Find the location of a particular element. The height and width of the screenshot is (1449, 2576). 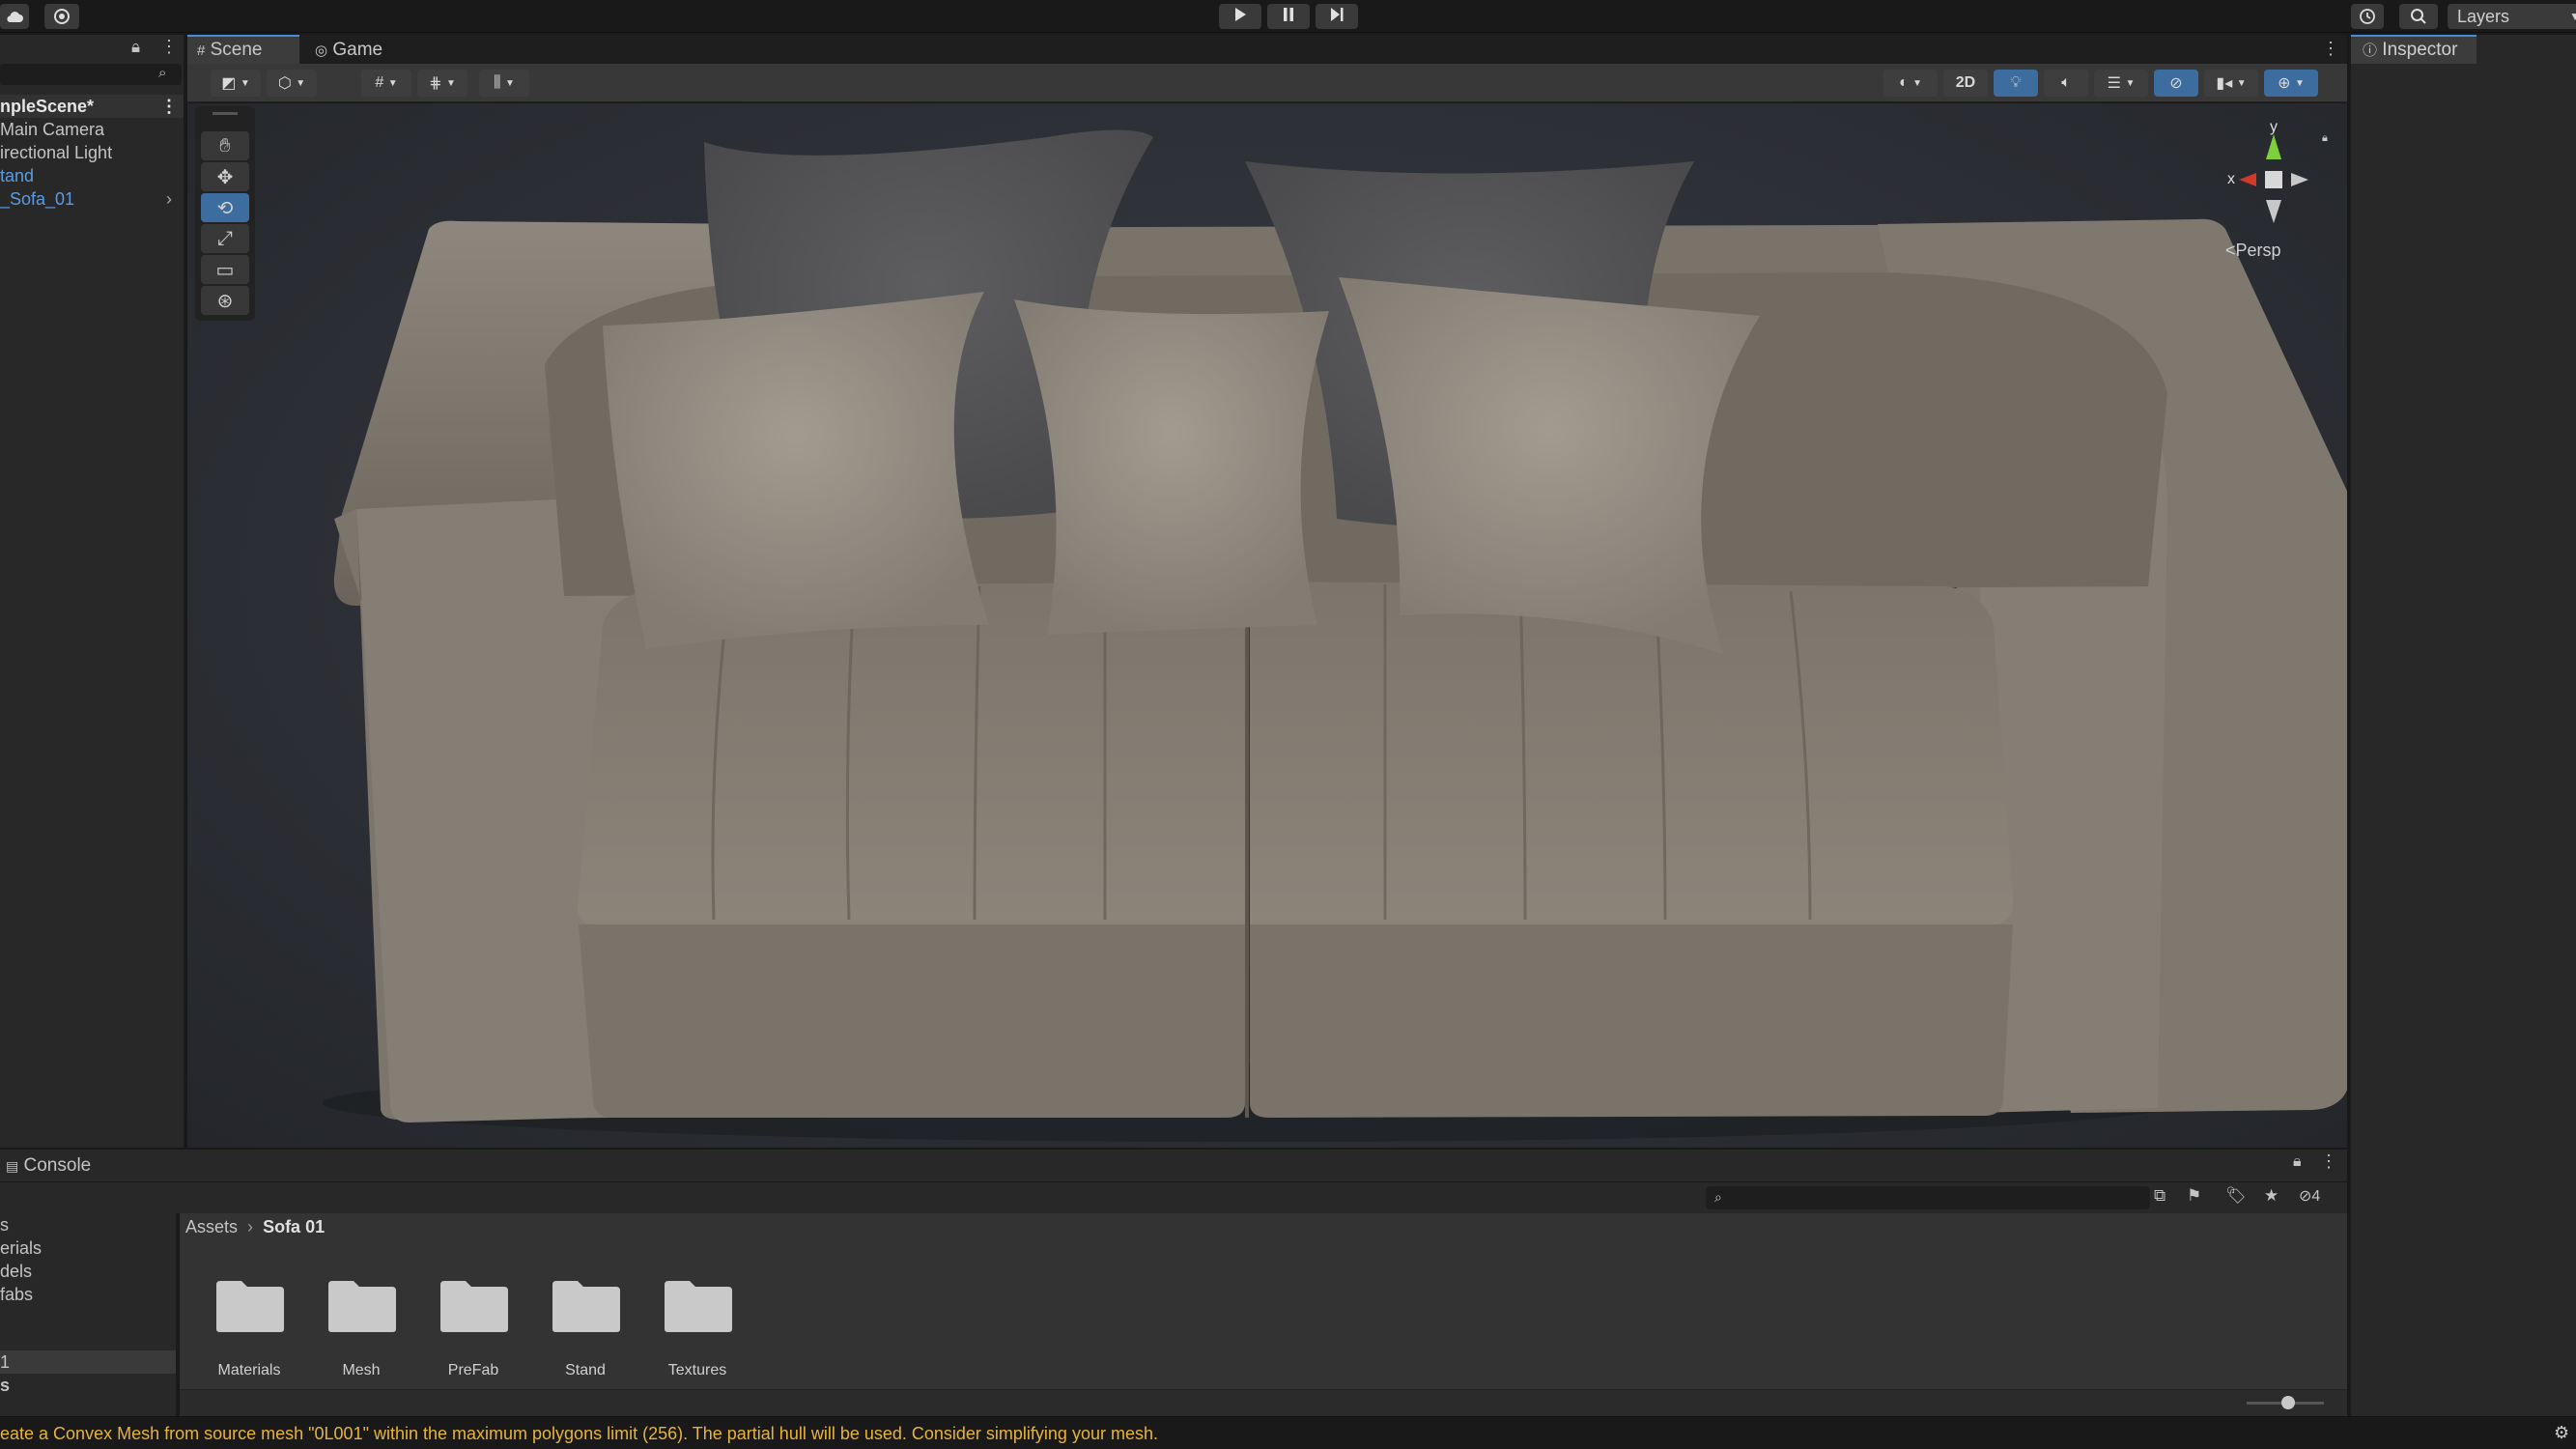

hierarchy-item-sofa: _Sofa_01 › is located at coordinates (92, 199).